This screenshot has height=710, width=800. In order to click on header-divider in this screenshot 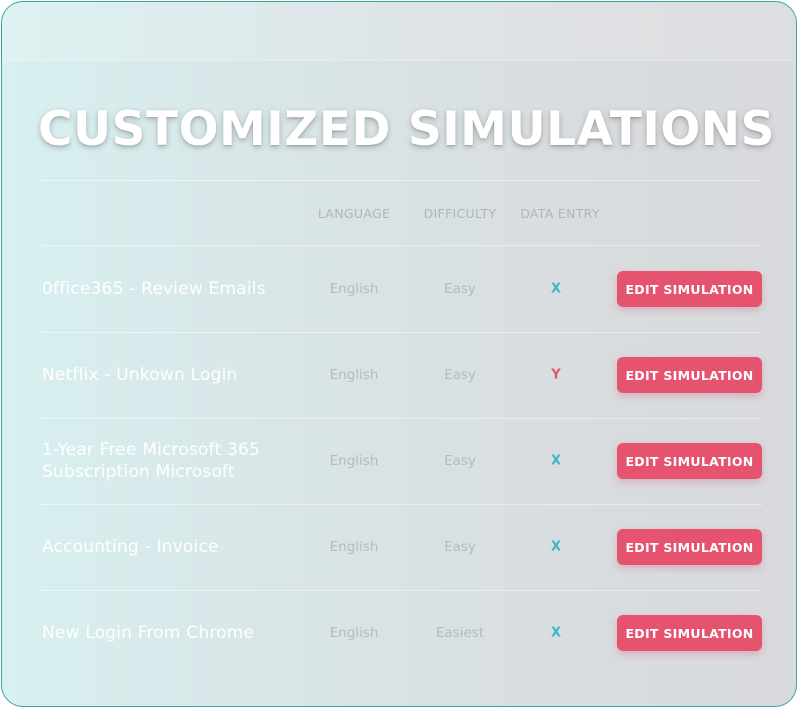, I will do `click(400, 180)`.